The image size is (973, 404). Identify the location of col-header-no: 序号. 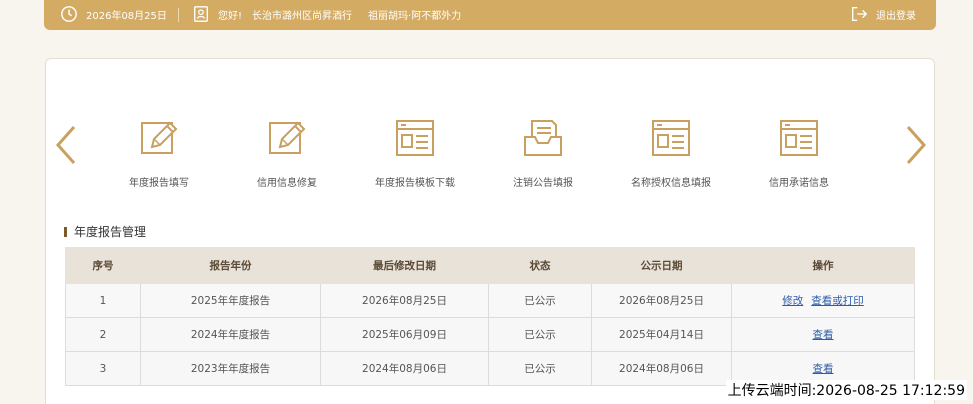
(103, 265).